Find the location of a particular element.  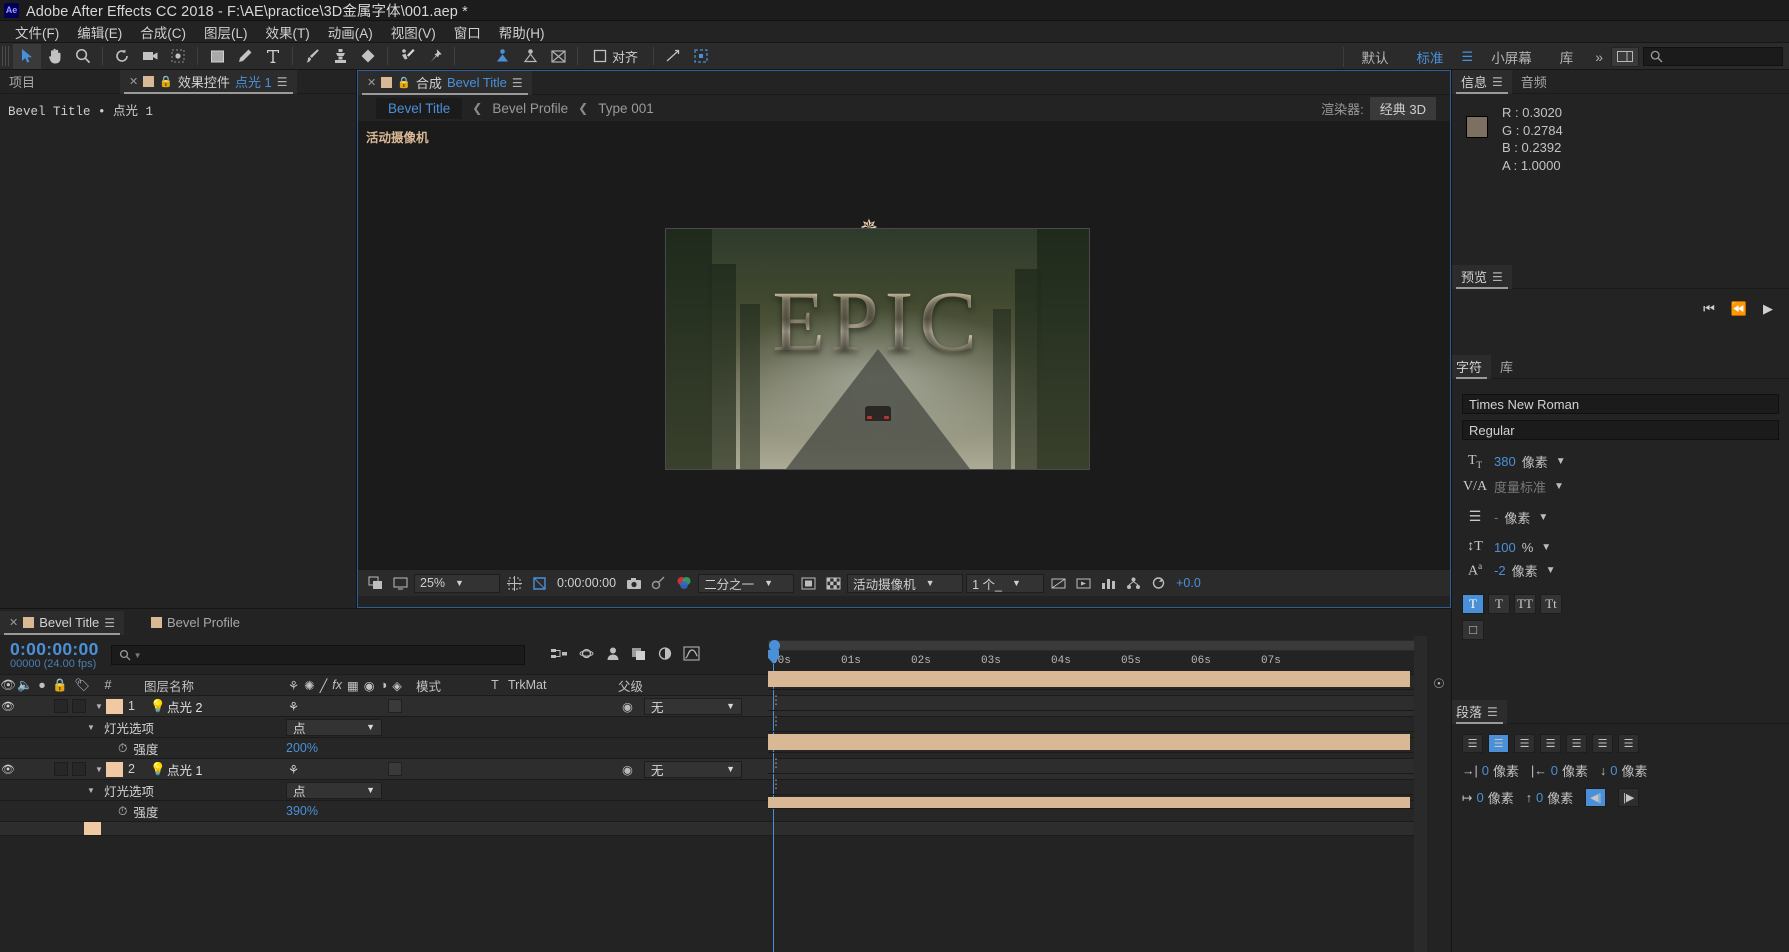

align-right-button: ☰ is located at coordinates (1524, 743).